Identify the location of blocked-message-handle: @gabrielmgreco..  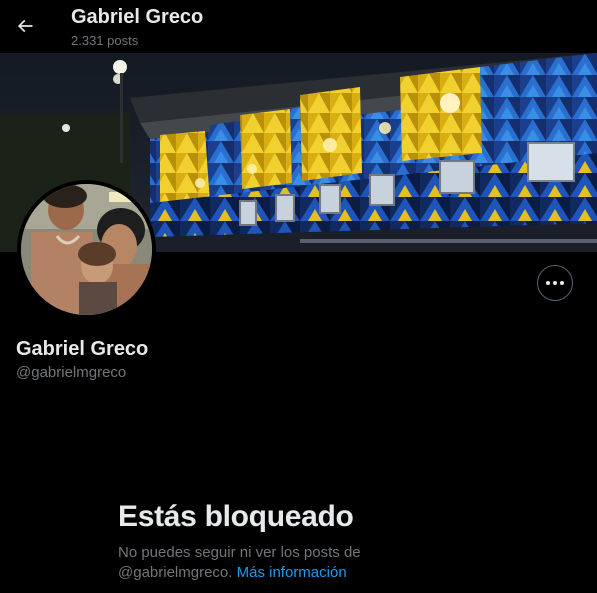
(175, 572).